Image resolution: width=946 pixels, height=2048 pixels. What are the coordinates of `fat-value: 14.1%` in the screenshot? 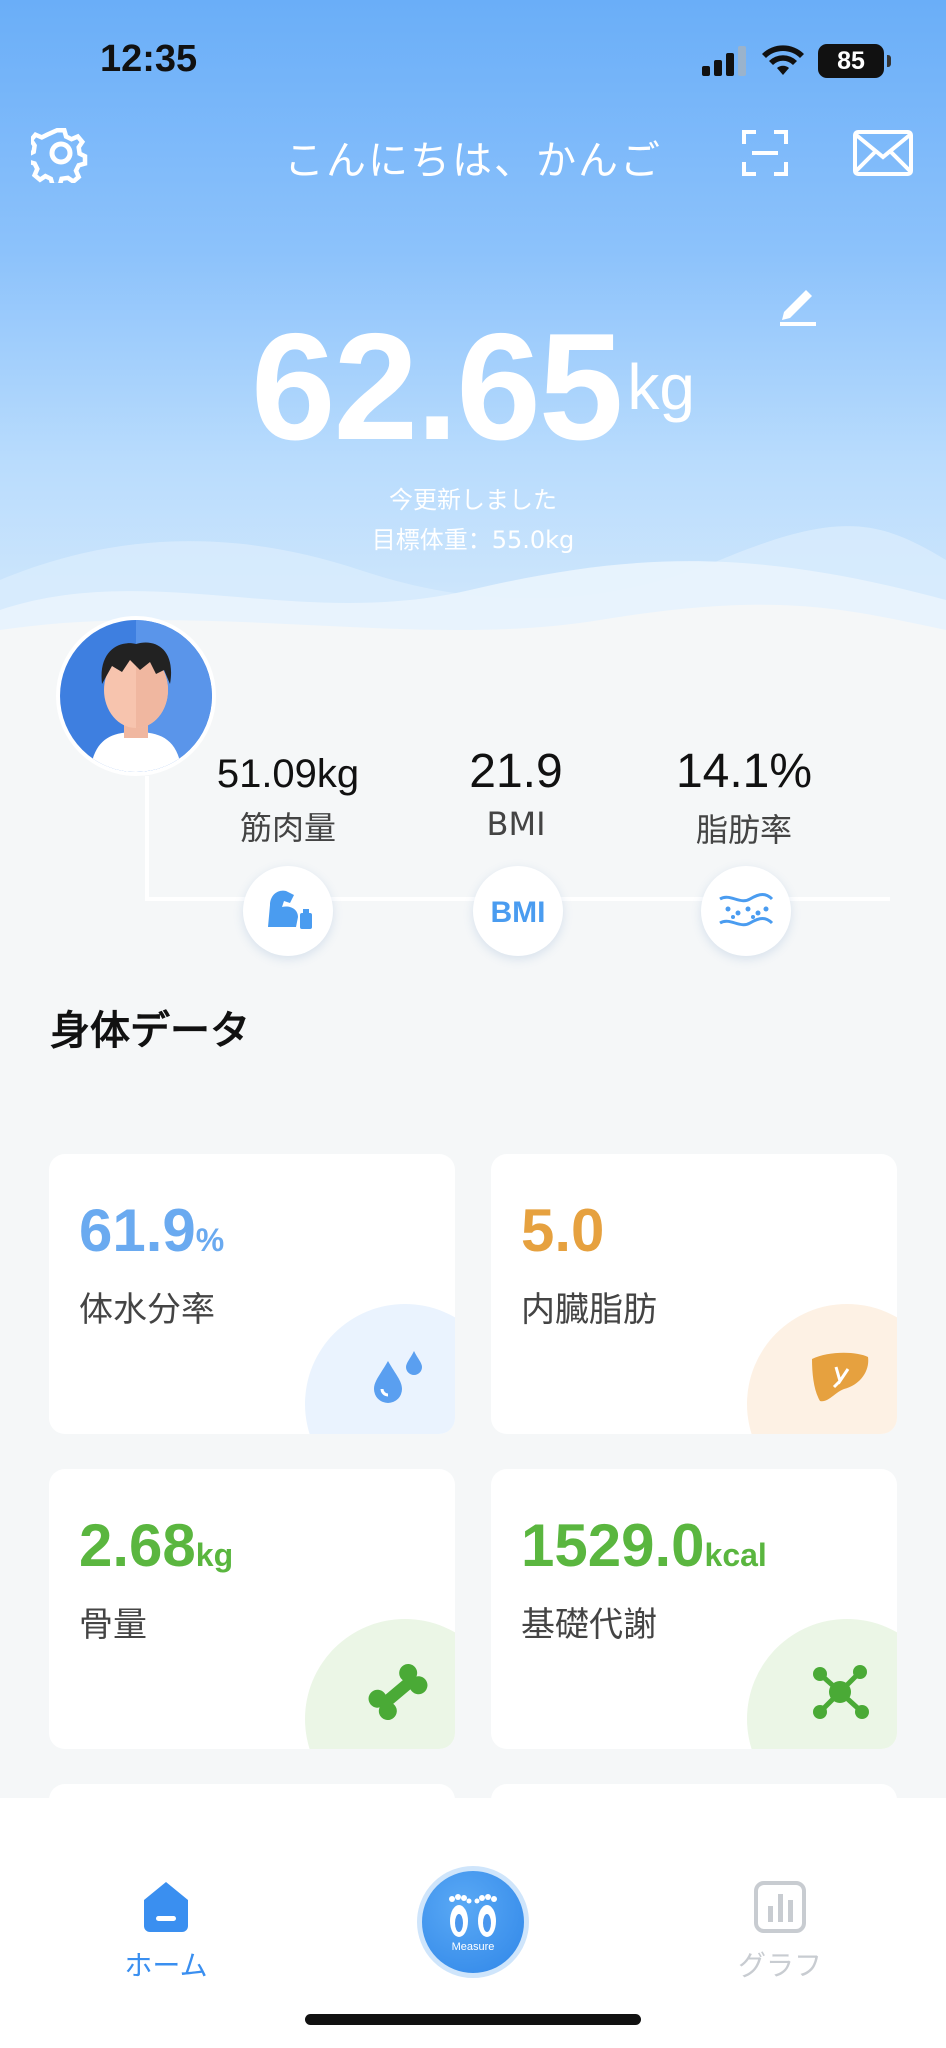 It's located at (744, 771).